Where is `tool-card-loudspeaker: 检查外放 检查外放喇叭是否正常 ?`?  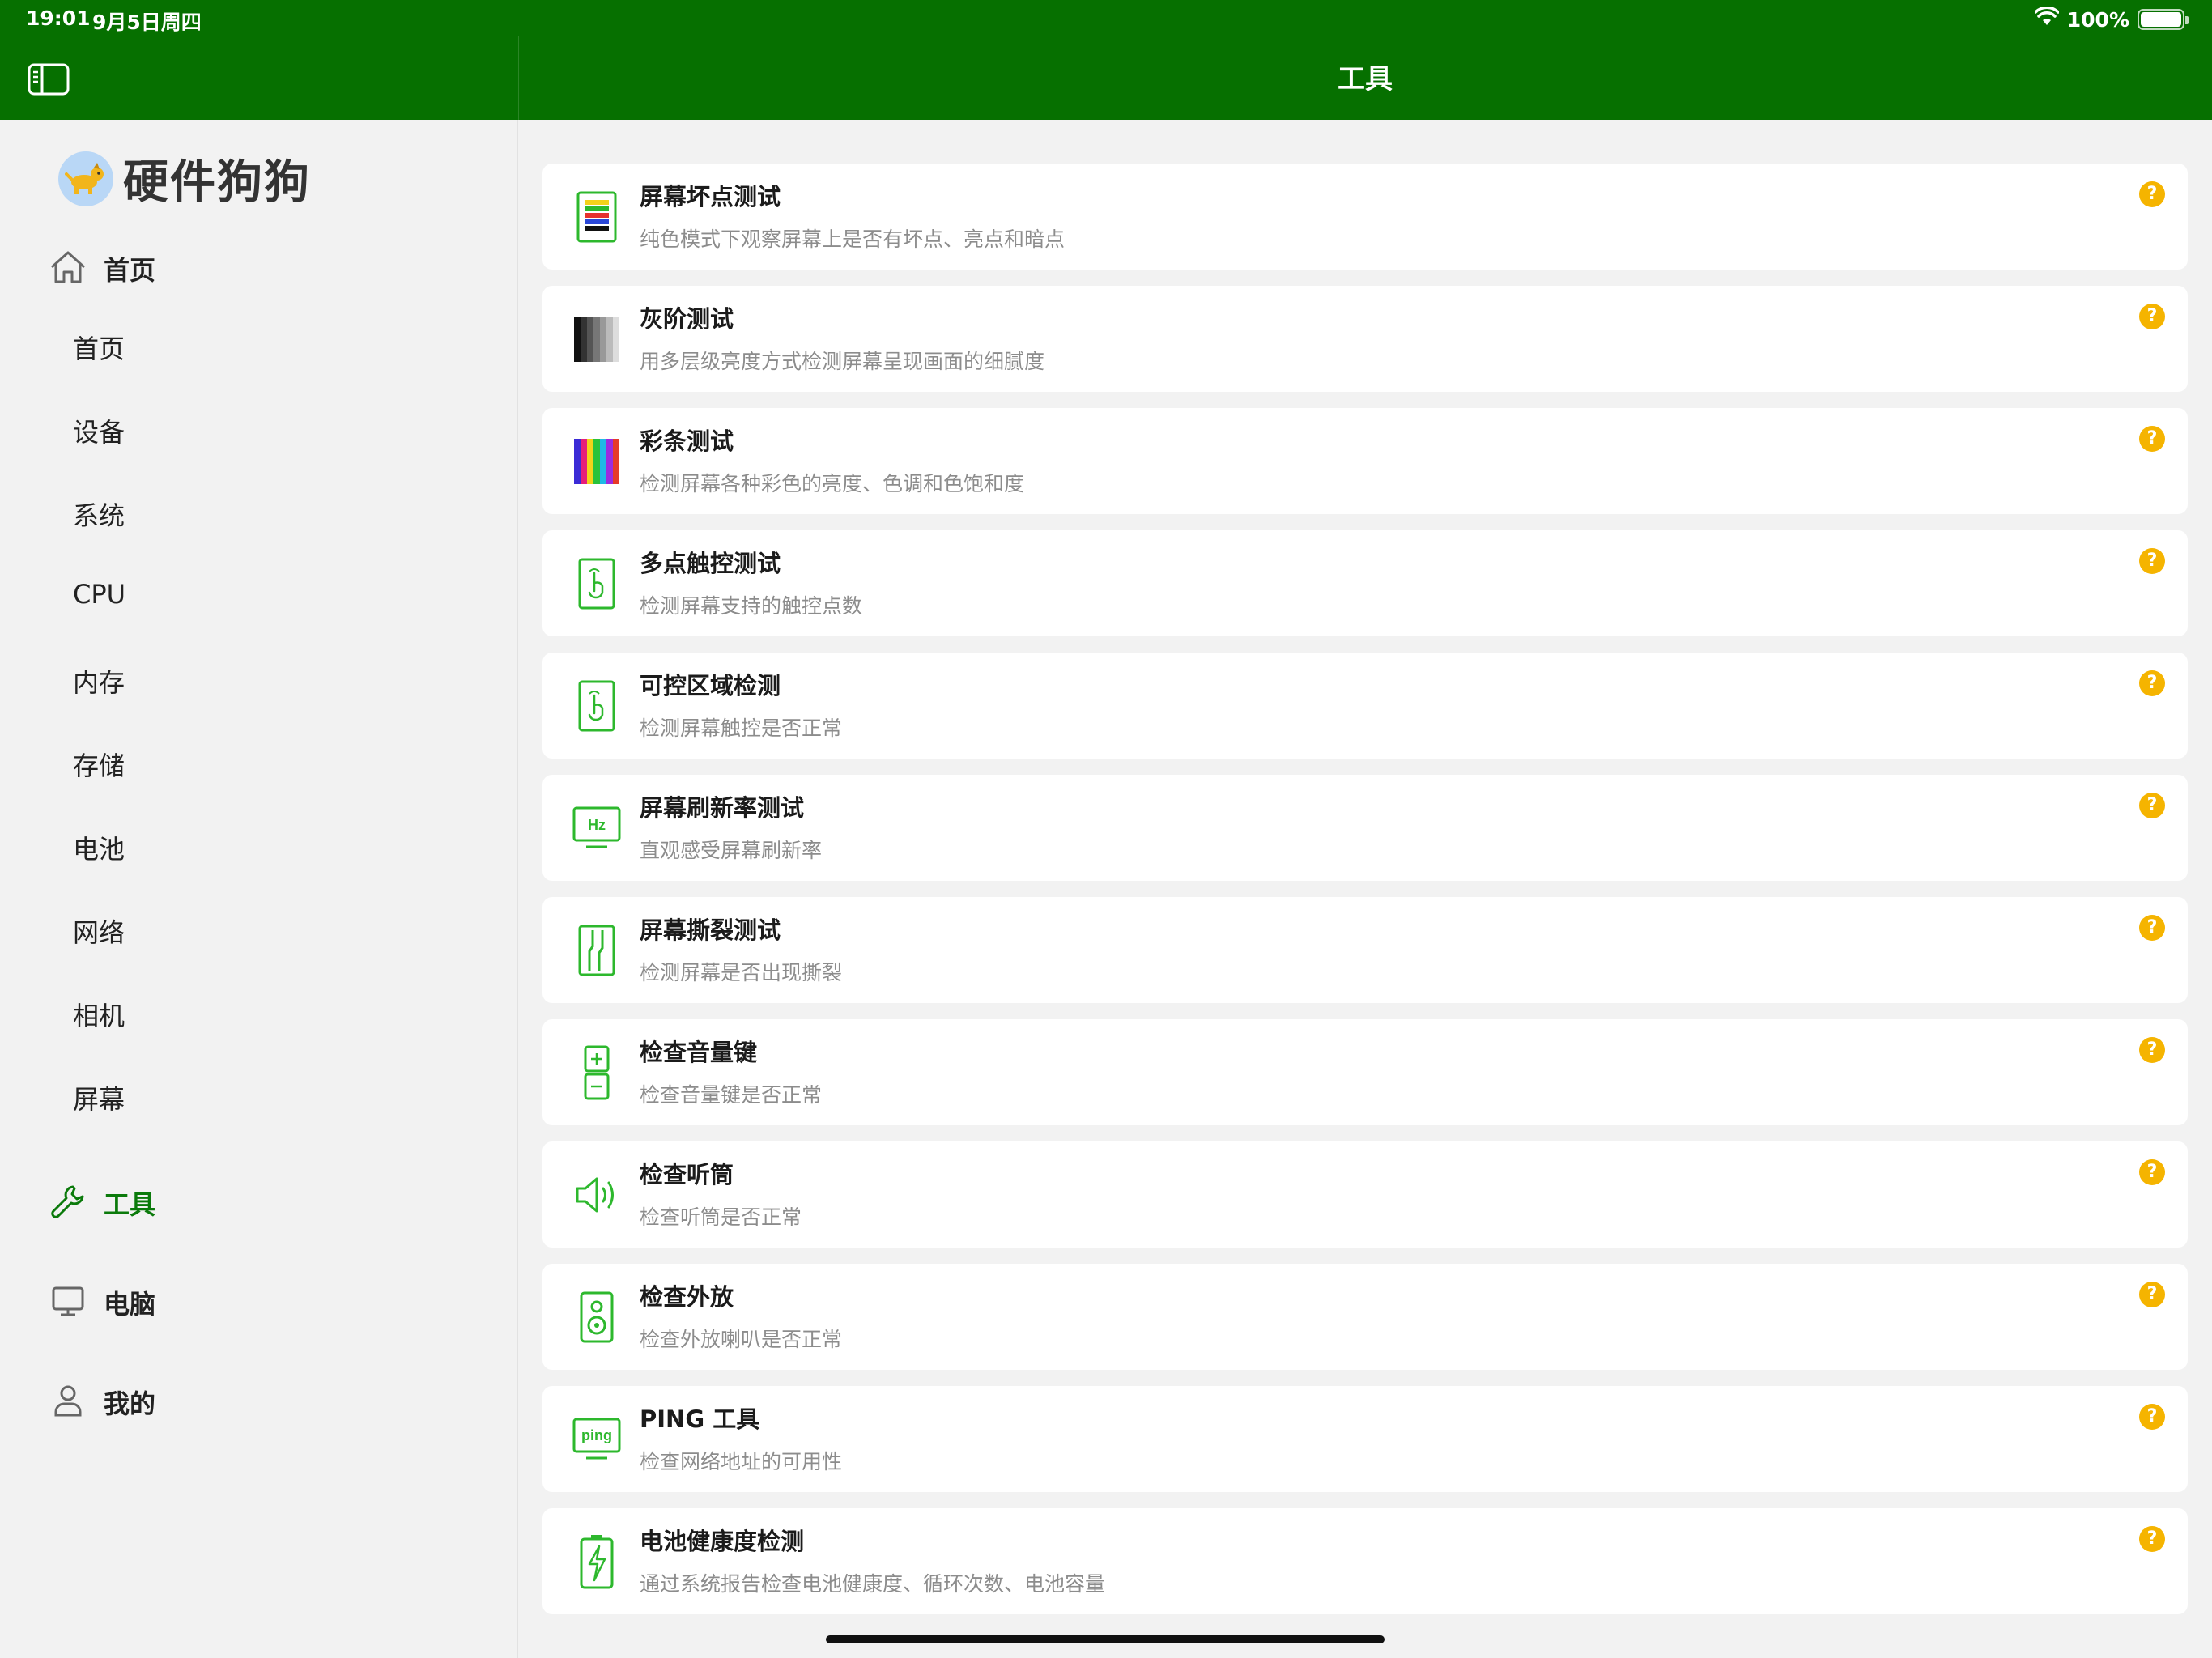
tool-card-loudspeaker: 检查外放 检查外放喇叭是否正常 ? is located at coordinates (1365, 1317).